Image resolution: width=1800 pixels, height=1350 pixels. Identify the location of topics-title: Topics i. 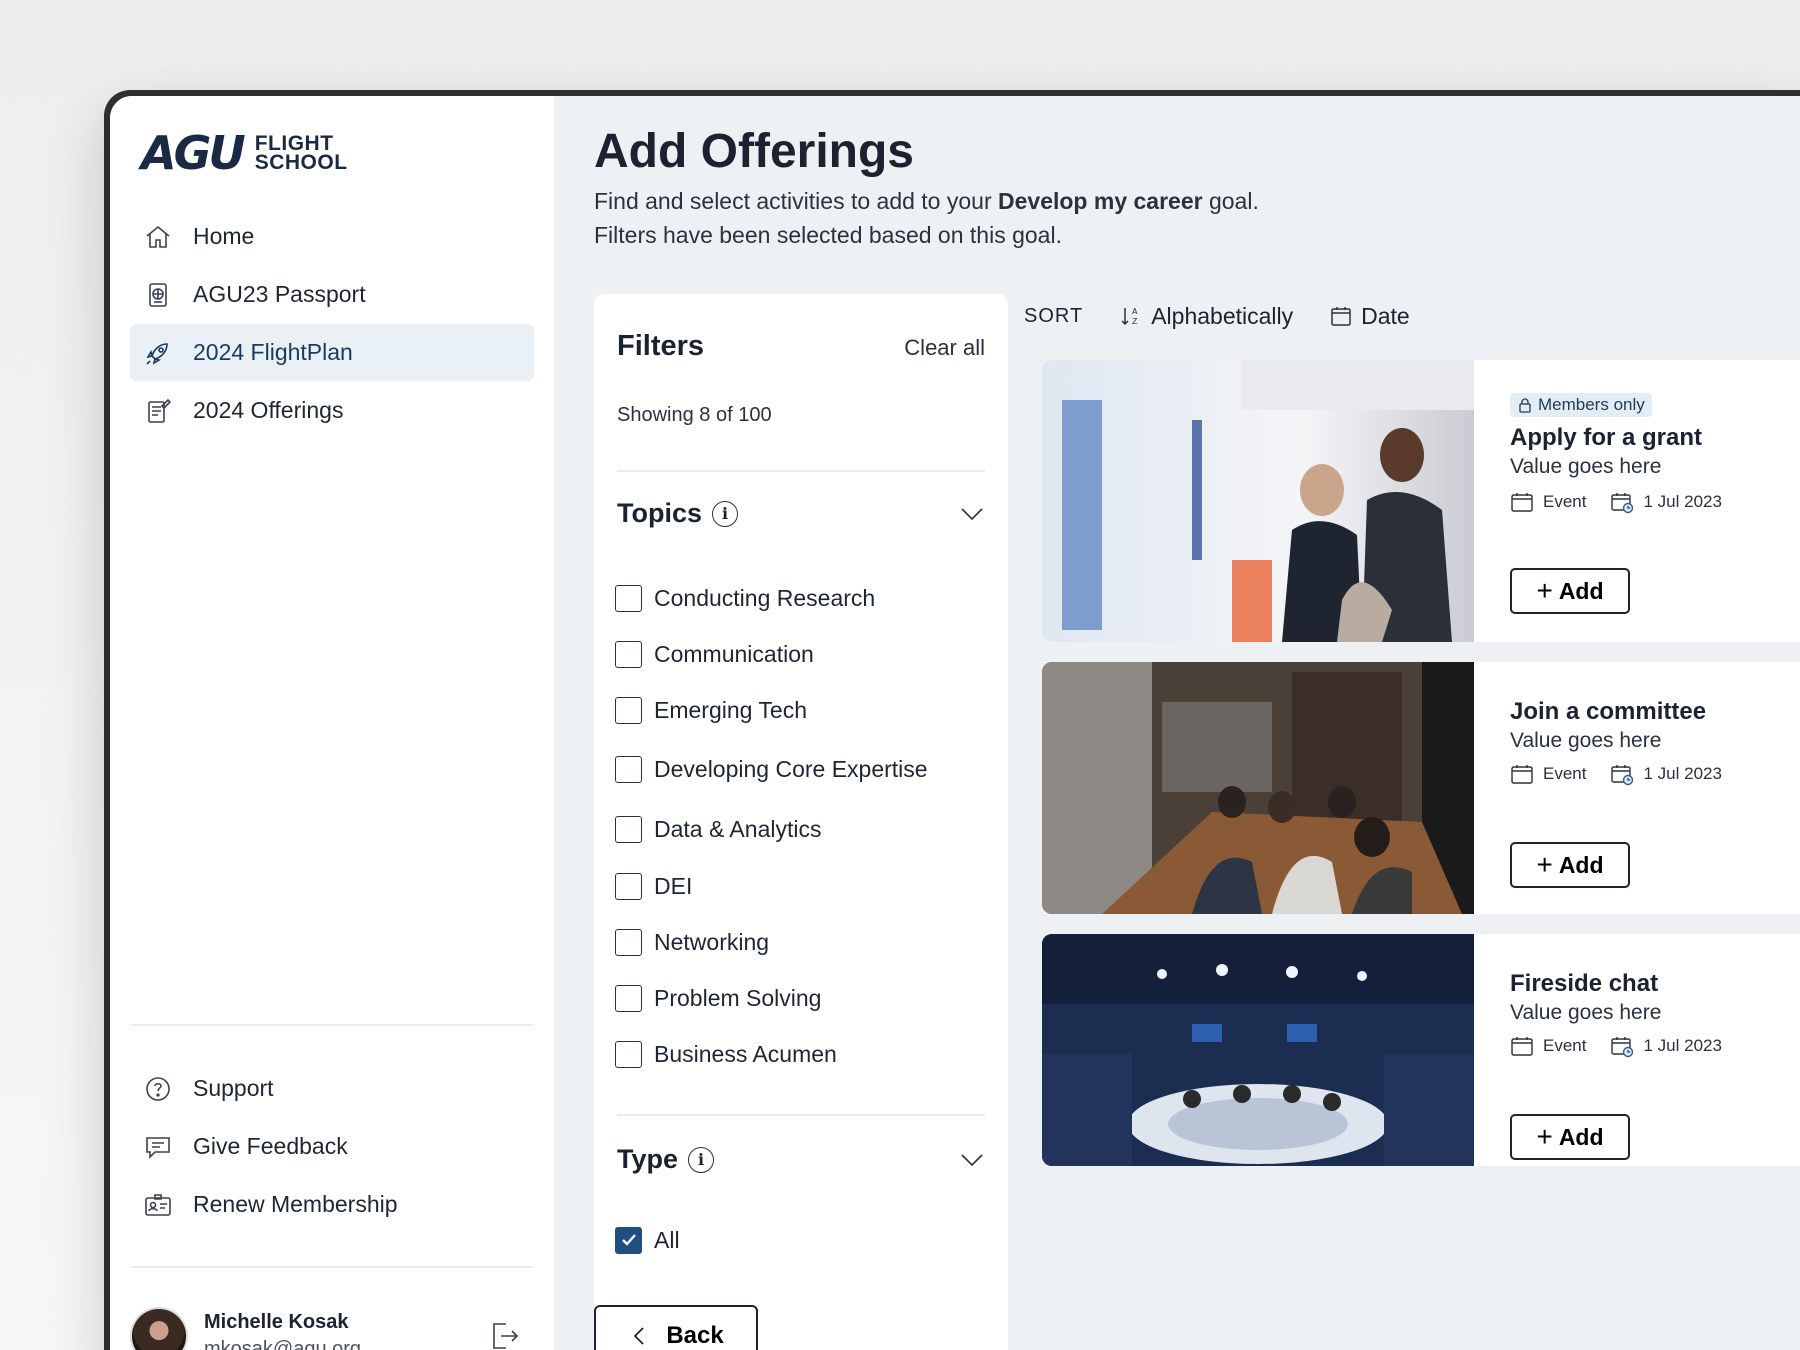
(678, 513).